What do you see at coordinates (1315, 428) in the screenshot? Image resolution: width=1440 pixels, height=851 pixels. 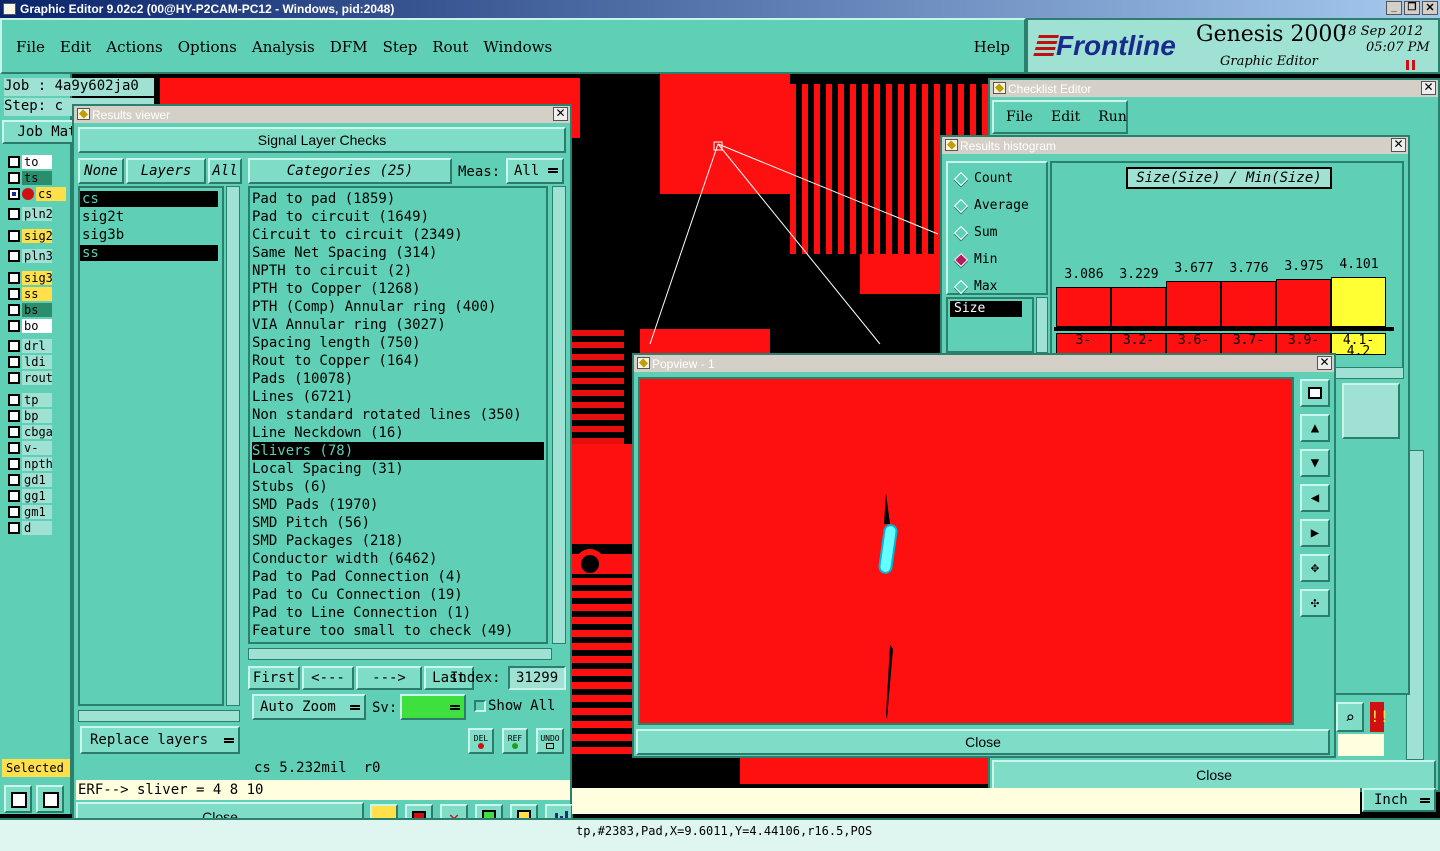 I see `pan-up-icon: ▲` at bounding box center [1315, 428].